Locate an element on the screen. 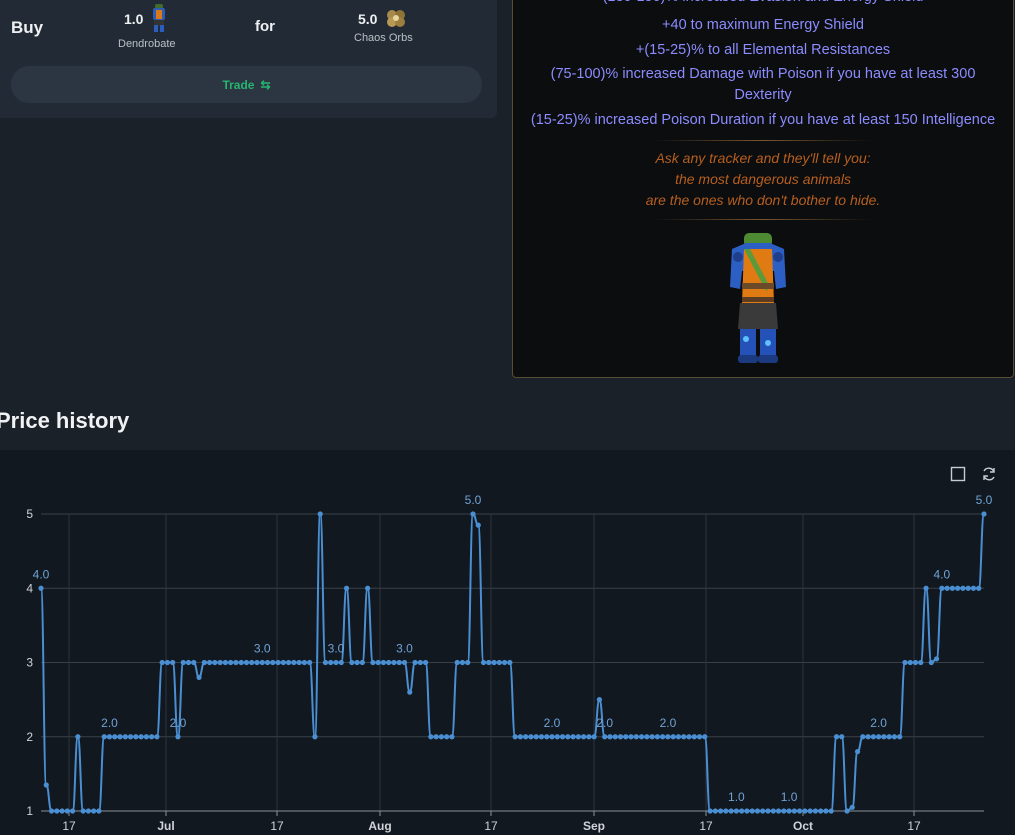 This screenshot has width=1015, height=835. swap-icon: ⇆ is located at coordinates (265, 84).